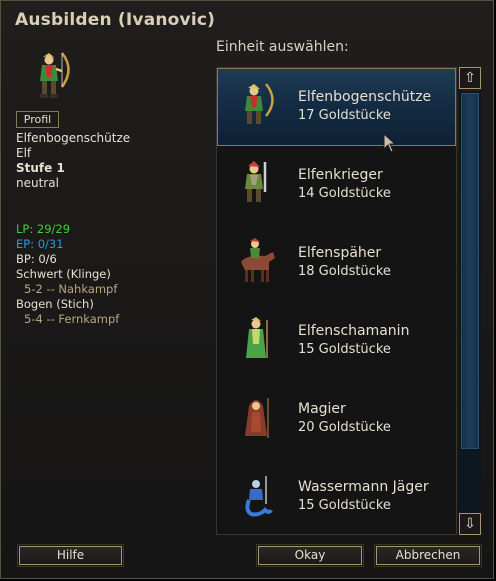  What do you see at coordinates (55, 304) in the screenshot?
I see `attack-name: Bogen (Stich)` at bounding box center [55, 304].